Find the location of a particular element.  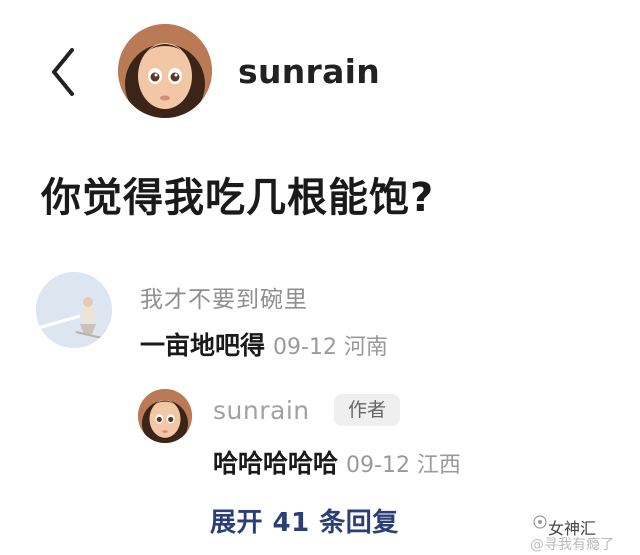

reply-meta: 09-12 江西 is located at coordinates (403, 465).